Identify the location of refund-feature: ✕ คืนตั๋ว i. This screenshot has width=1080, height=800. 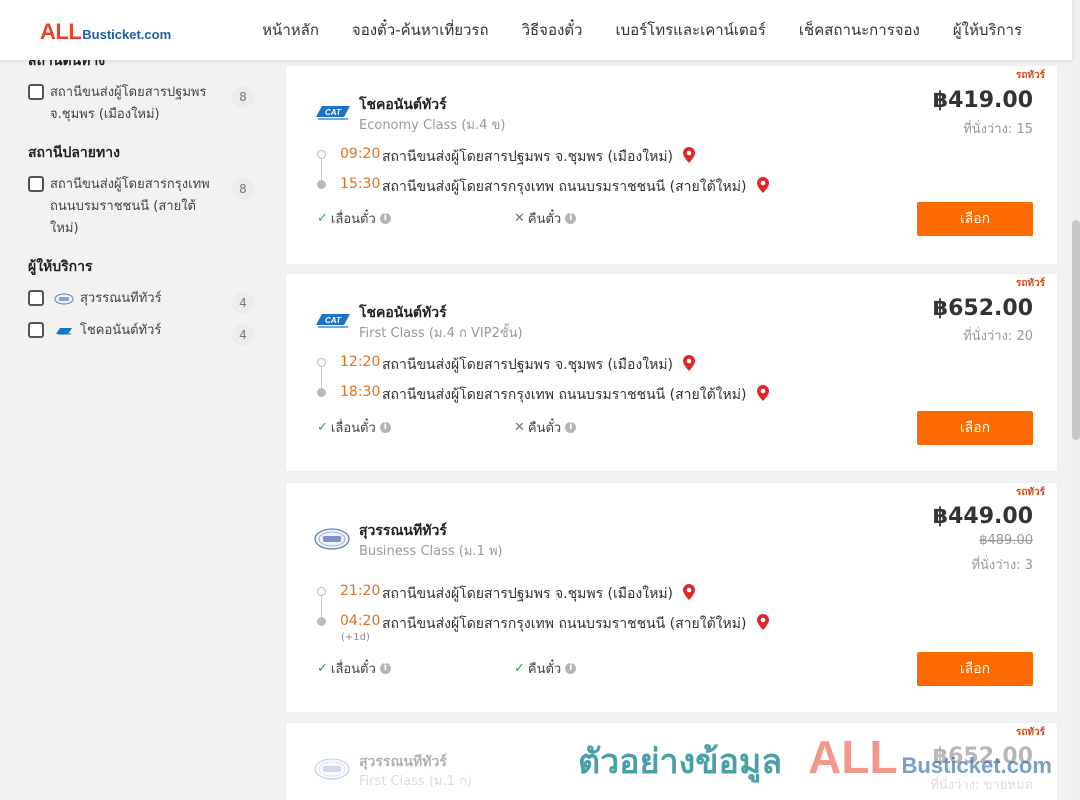
(545, 218).